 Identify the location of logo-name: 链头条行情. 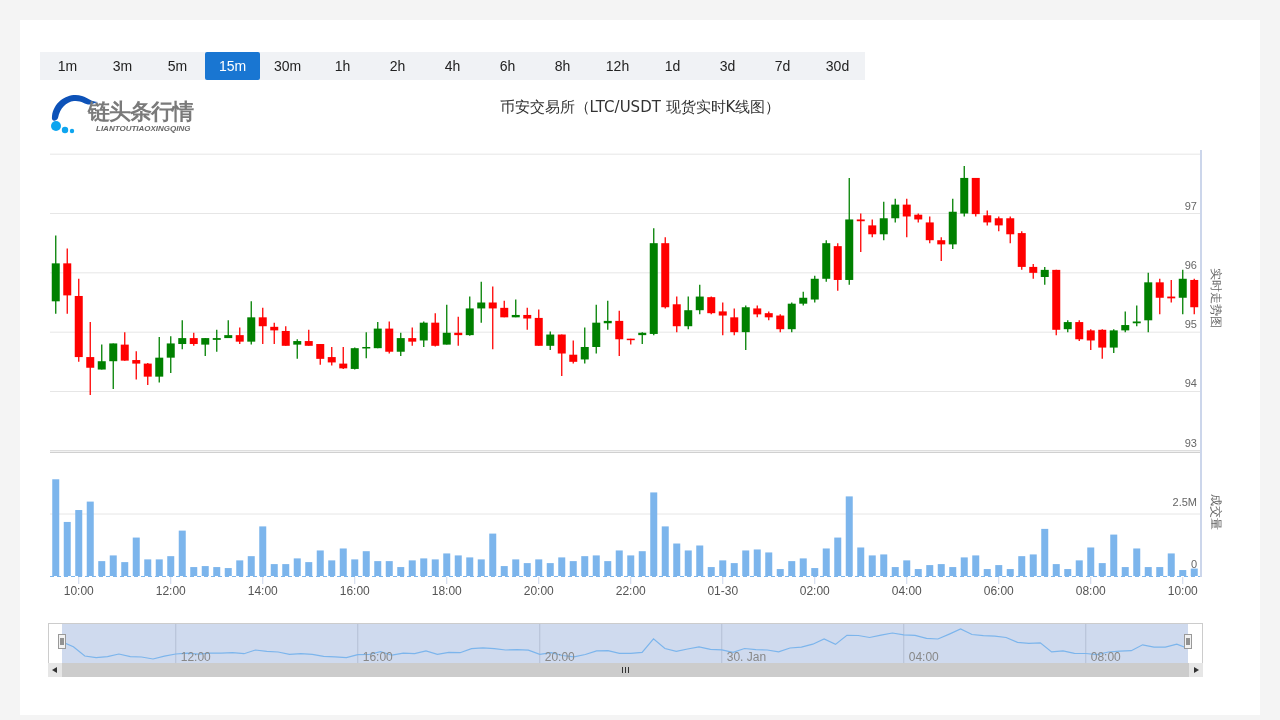
(140, 112).